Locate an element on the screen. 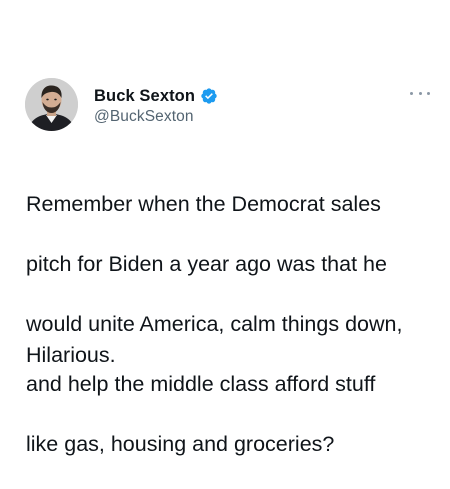 Image resolution: width=450 pixels, height=489 pixels. tweet-line: Remember when the Democrat sales is located at coordinates (203, 204).